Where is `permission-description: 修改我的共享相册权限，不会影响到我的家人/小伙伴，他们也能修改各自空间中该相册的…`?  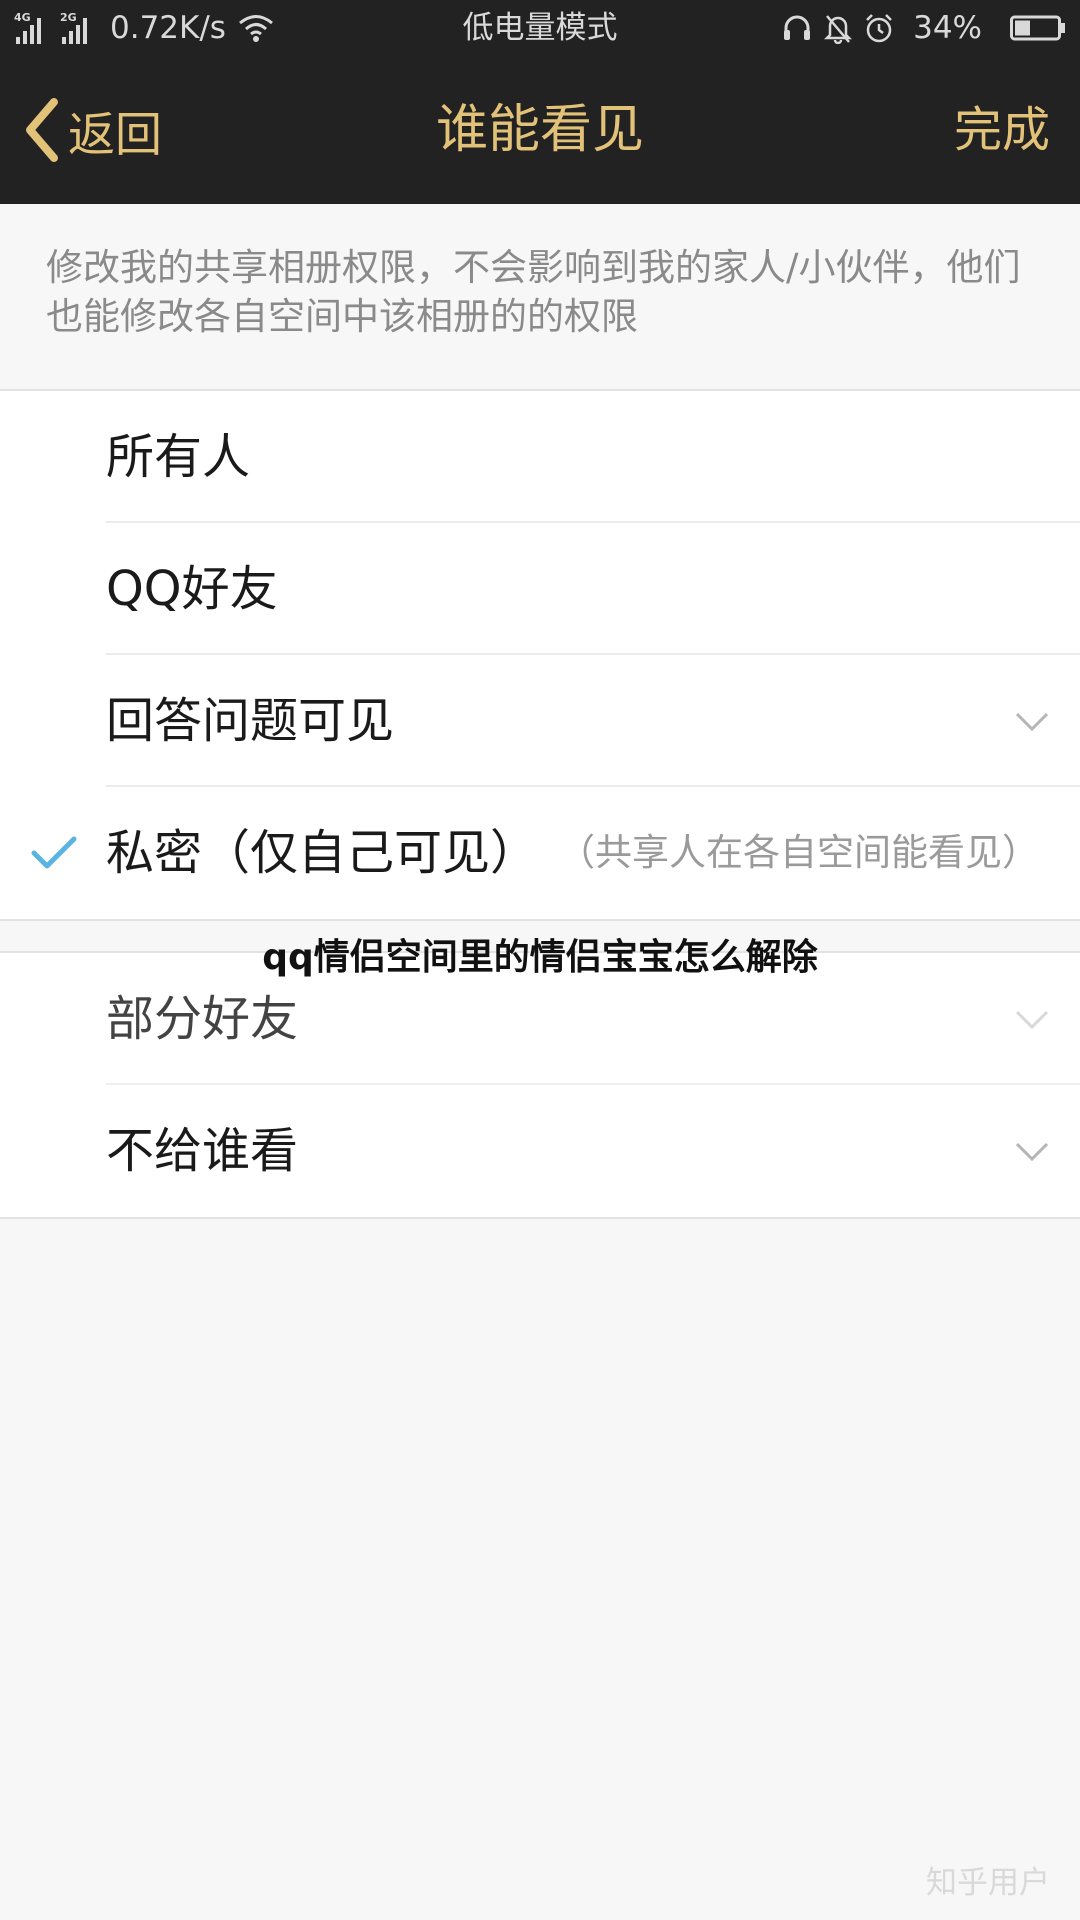 permission-description: 修改我的共享相册权限，不会影响到我的家人/小伙伴，他们也能修改各自空间中该相册的… is located at coordinates (533, 292).